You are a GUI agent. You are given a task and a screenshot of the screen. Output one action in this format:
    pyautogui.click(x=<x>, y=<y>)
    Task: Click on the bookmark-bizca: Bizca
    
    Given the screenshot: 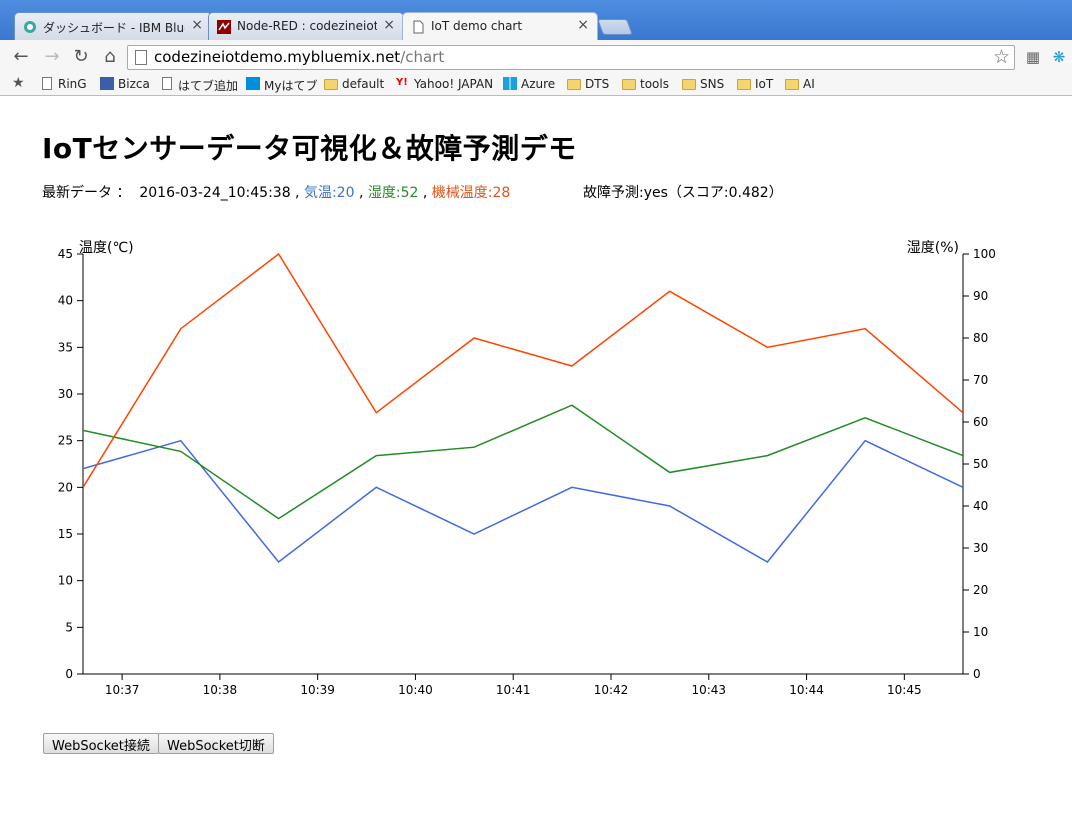 What is the action you would take?
    pyautogui.click(x=125, y=84)
    